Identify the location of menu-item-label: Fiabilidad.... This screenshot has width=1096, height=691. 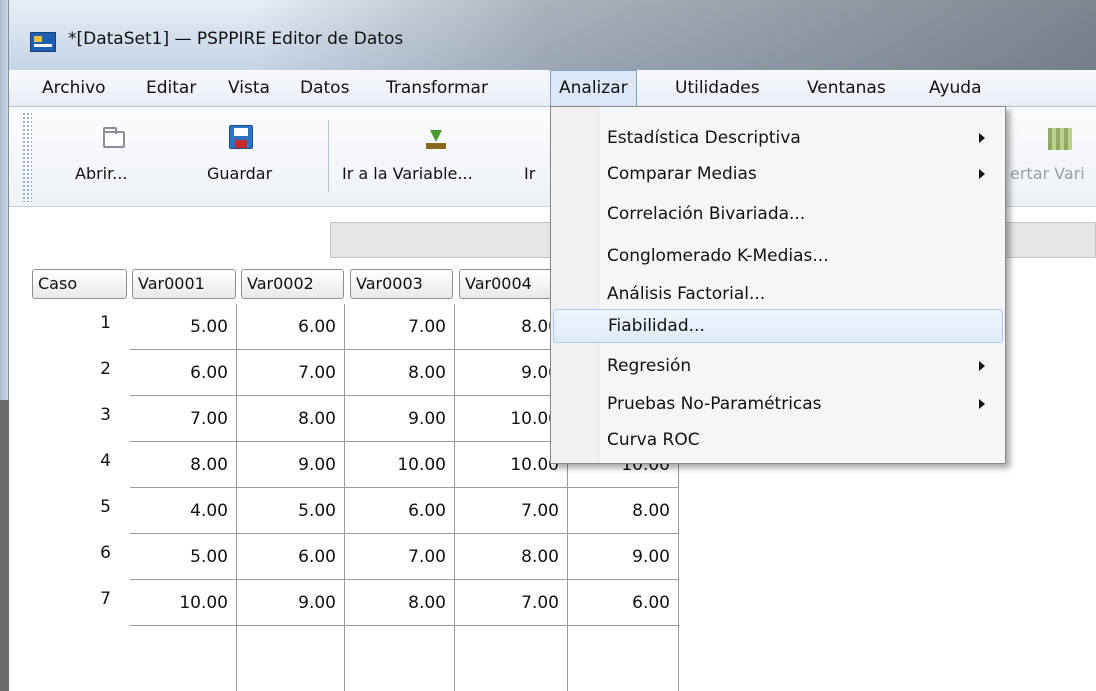
(656, 326).